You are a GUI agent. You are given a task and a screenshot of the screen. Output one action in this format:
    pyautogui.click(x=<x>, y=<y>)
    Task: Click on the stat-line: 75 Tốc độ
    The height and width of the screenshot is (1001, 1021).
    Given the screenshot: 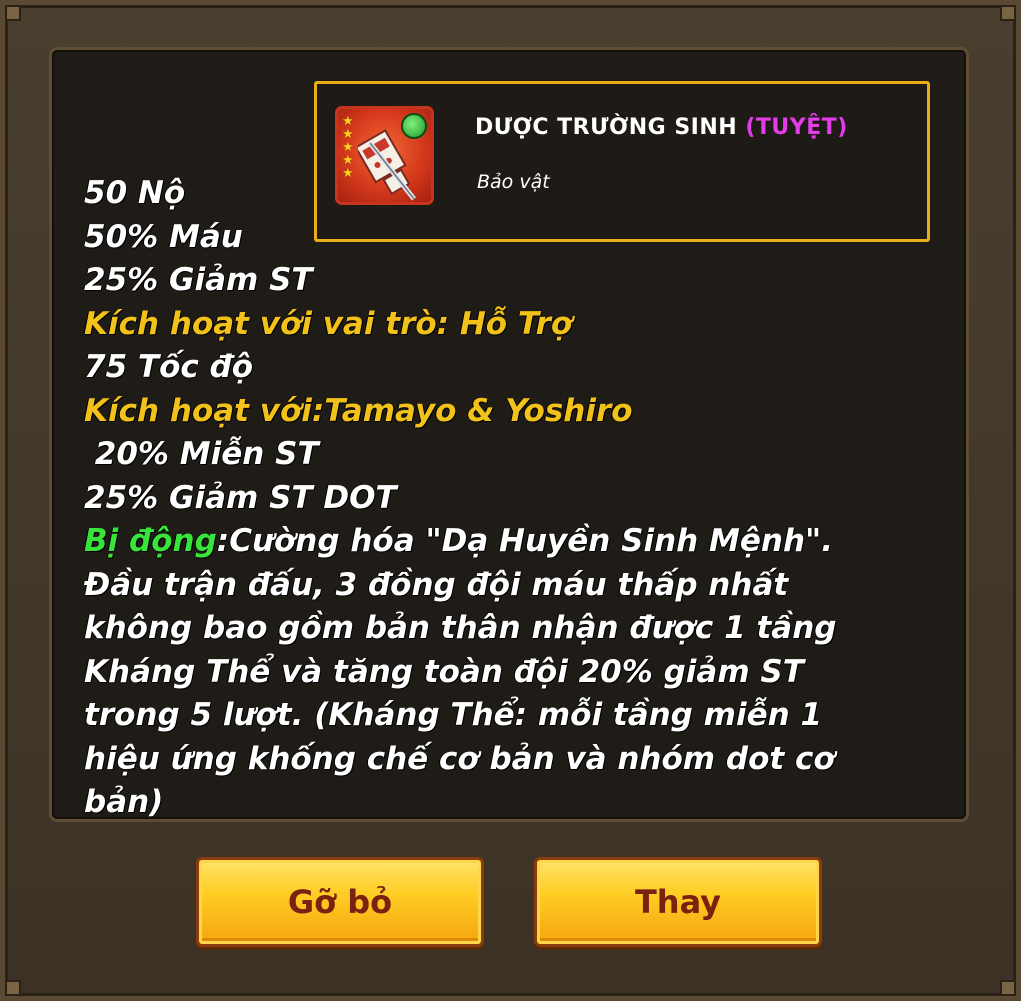 What is the action you would take?
    pyautogui.click(x=169, y=367)
    